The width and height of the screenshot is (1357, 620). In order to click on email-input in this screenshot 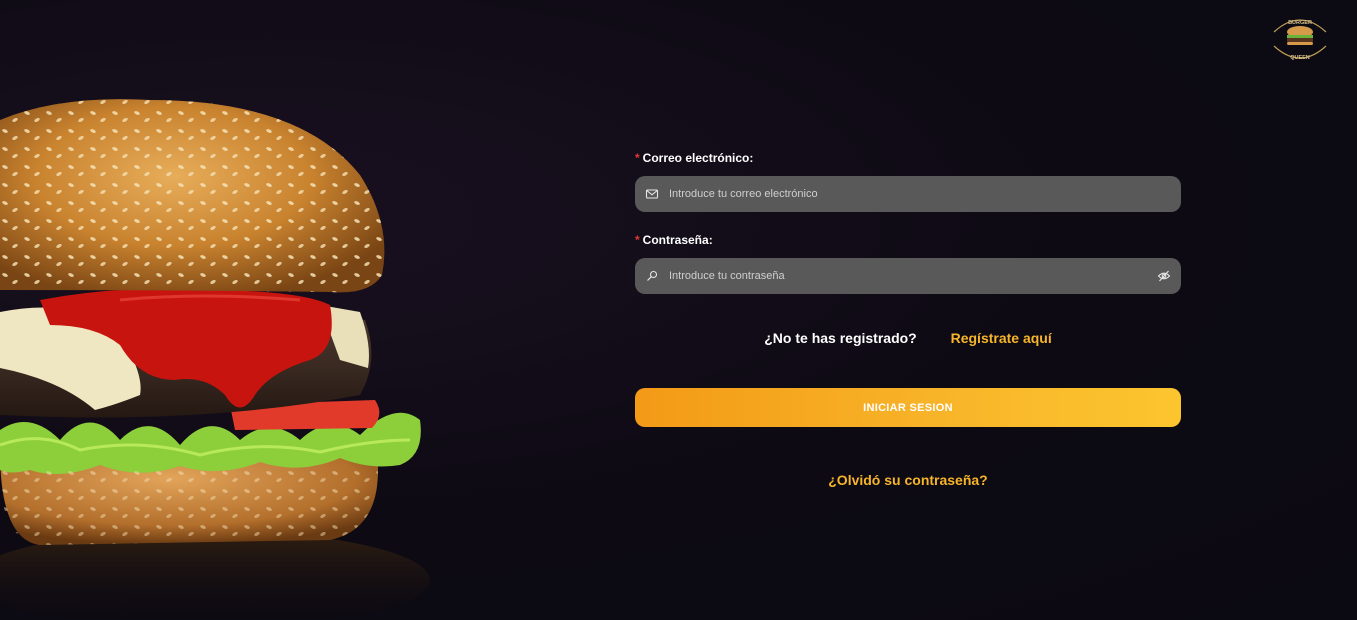, I will do `click(904, 194)`.